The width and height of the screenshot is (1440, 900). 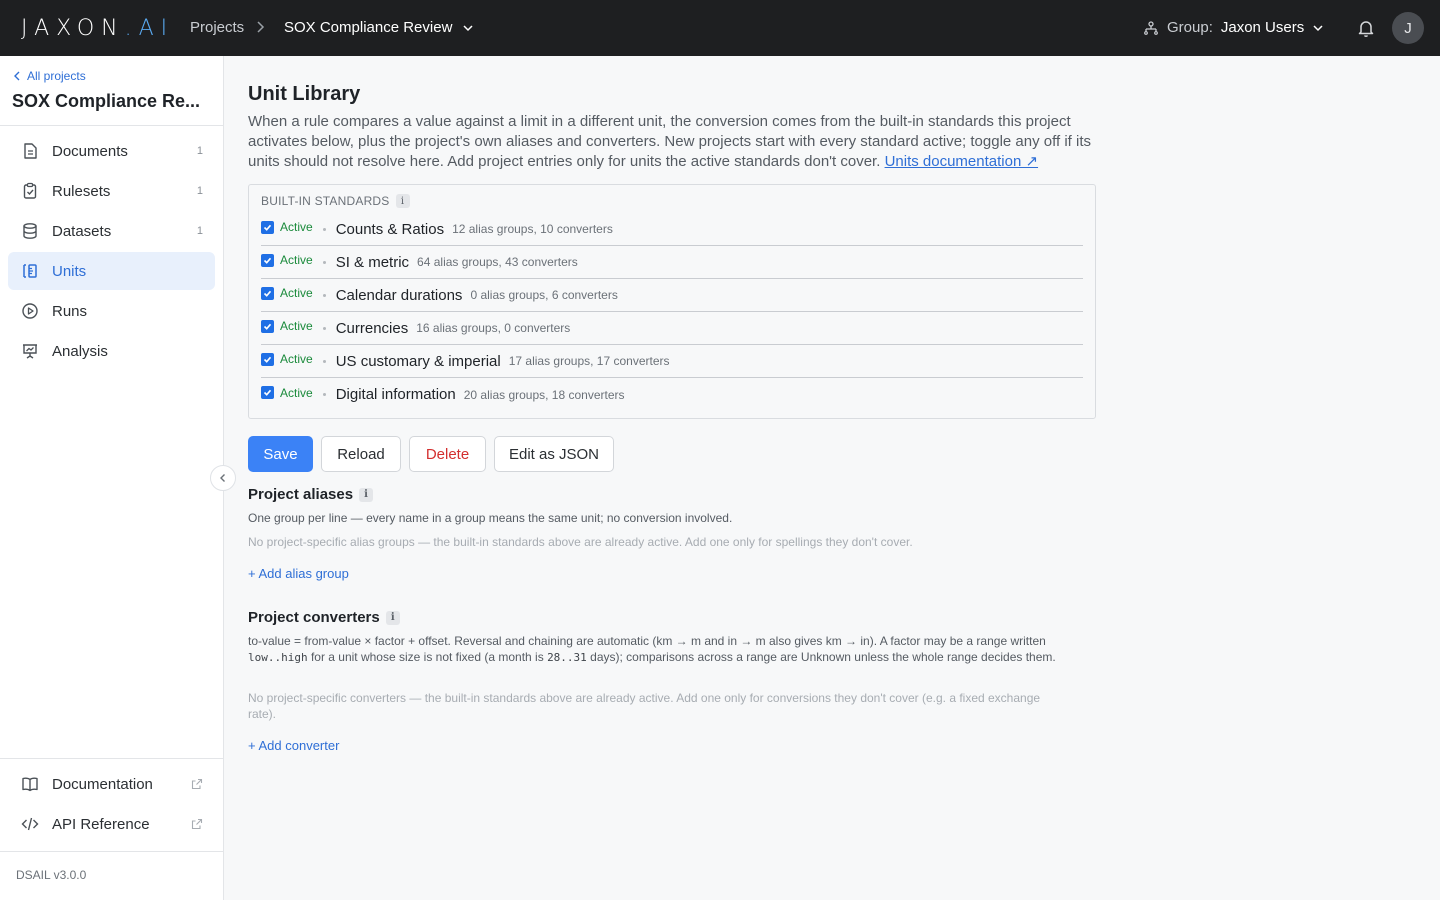 I want to click on all-projects-label: All projects, so click(x=56, y=76).